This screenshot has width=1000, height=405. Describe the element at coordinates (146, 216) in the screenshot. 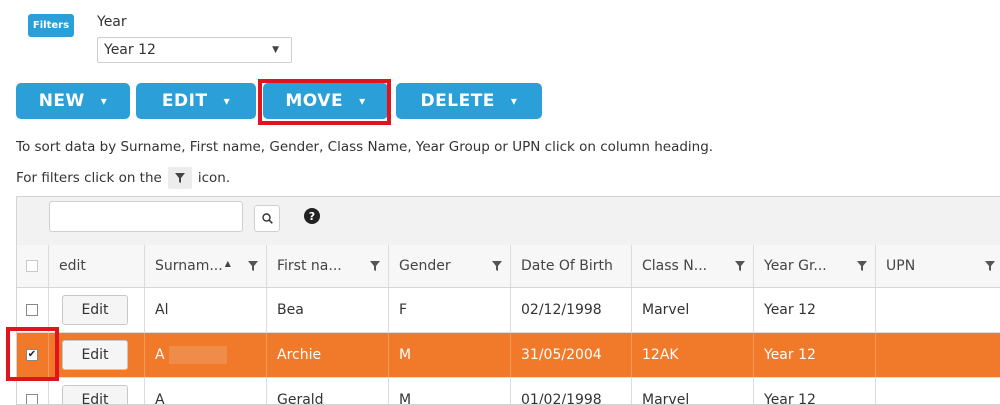

I see `search-input` at that location.